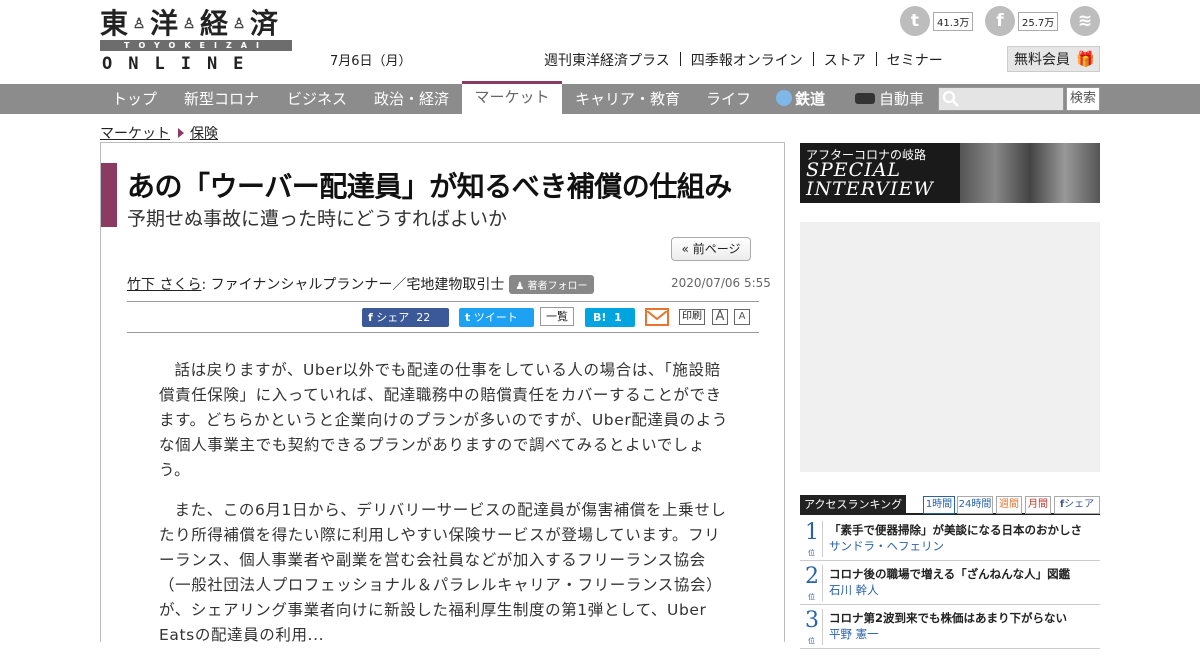 This screenshot has height=663, width=1200. I want to click on author-role: : ファイナンシャルプランナー／宅地建物取引士, so click(353, 285).